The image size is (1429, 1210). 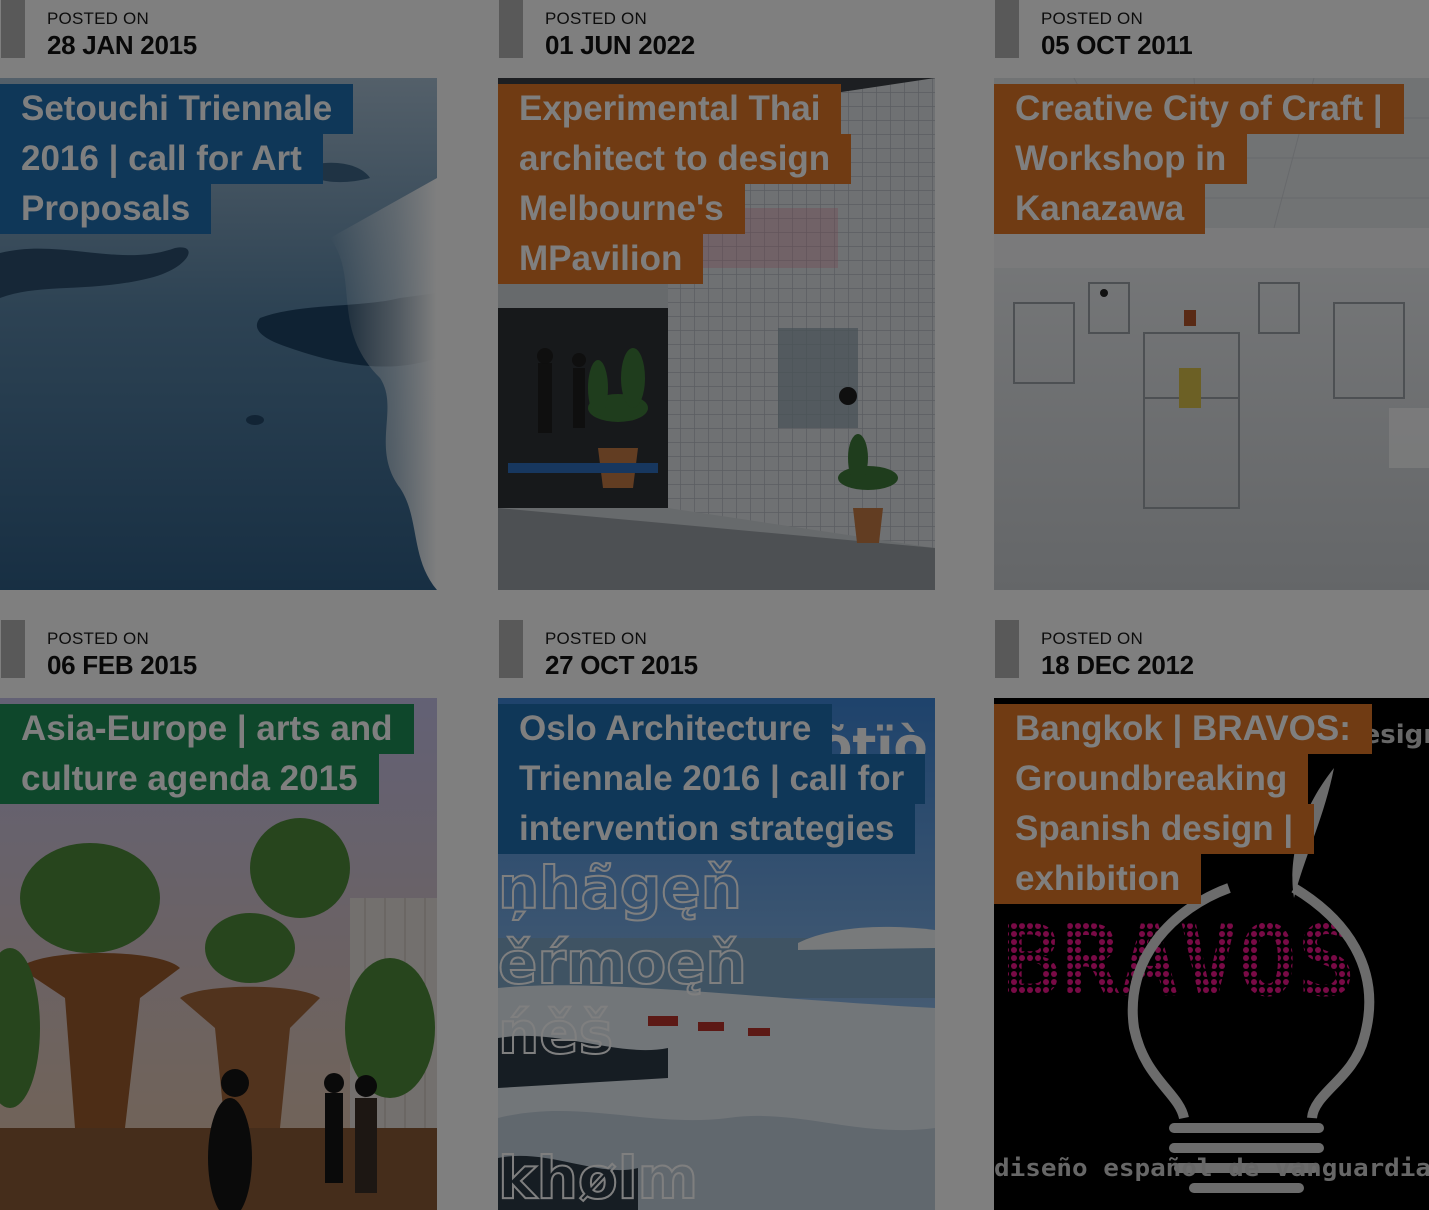 I want to click on post-title-line: intervention strategies, so click(x=707, y=829).